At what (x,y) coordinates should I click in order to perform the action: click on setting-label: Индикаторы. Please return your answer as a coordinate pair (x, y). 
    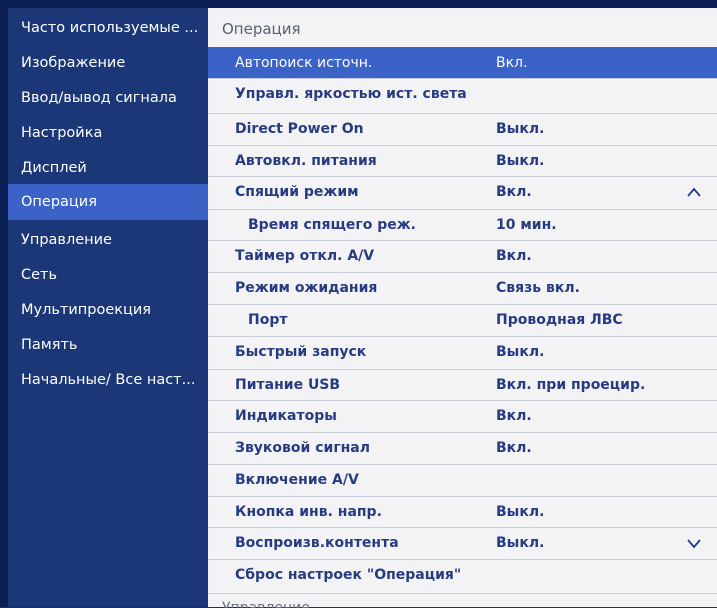
    Looking at the image, I should click on (286, 416).